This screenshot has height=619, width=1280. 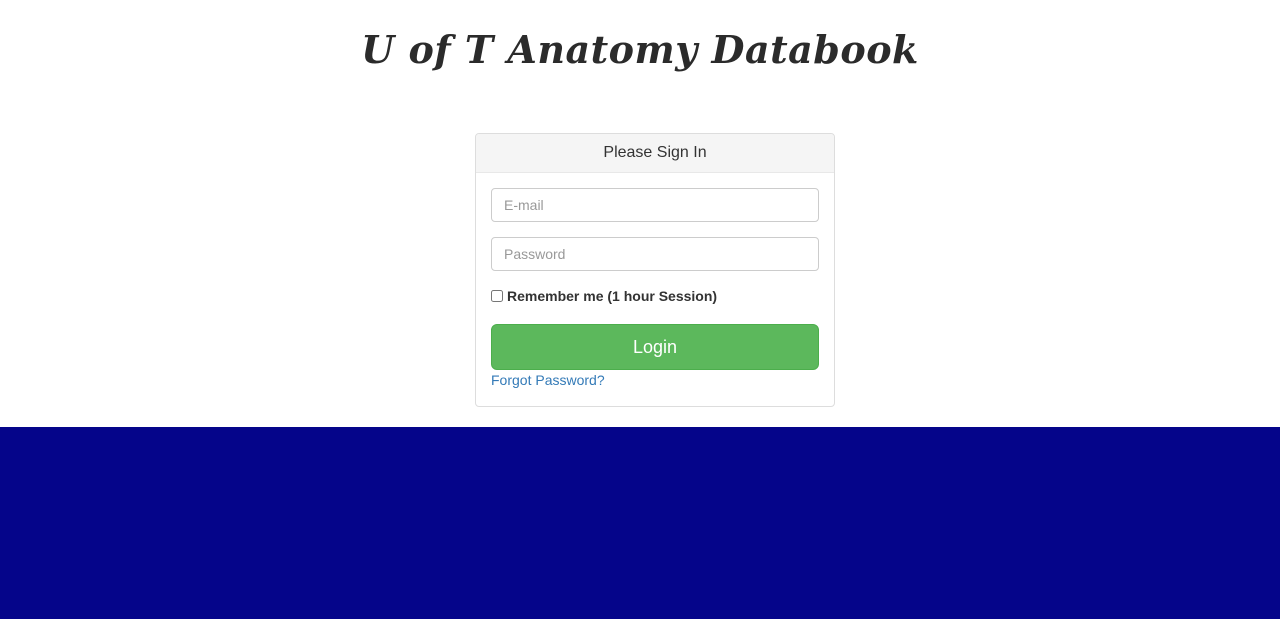 I want to click on site-title: U of T Anatomy Databook, so click(x=640, y=49).